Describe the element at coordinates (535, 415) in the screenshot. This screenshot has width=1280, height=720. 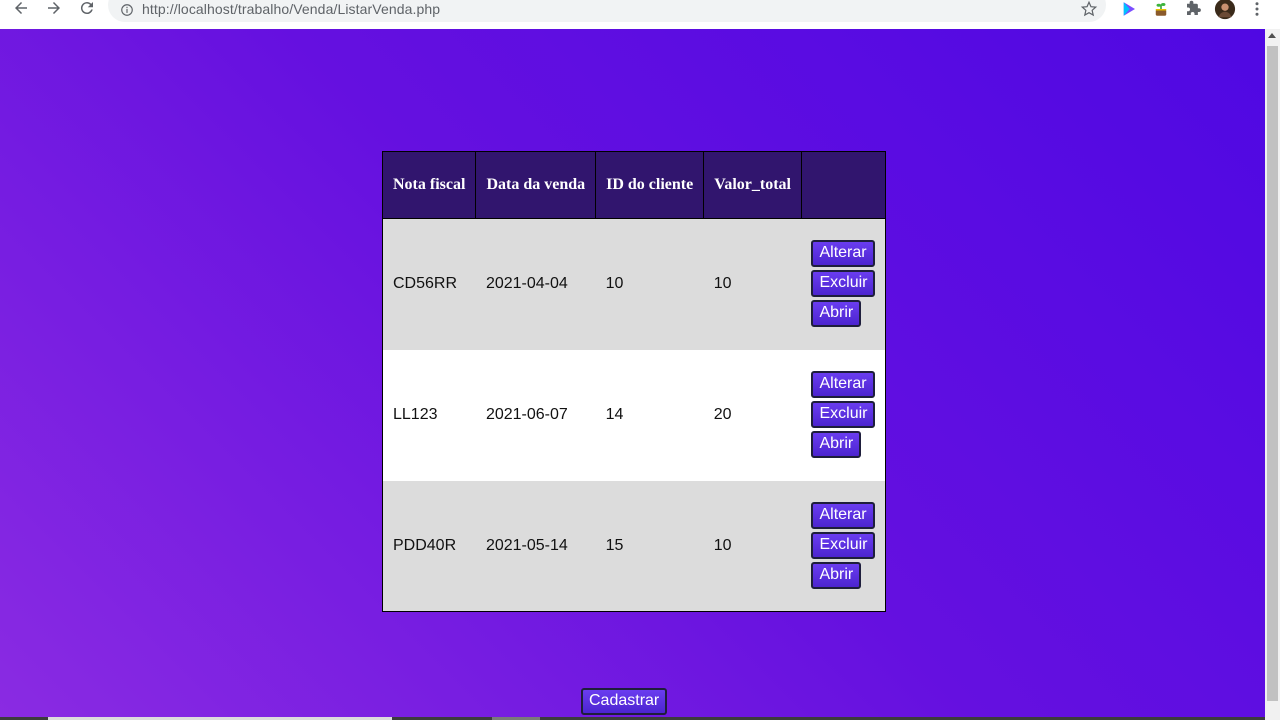
I see `cell-data-venda: 2021-06-07` at that location.